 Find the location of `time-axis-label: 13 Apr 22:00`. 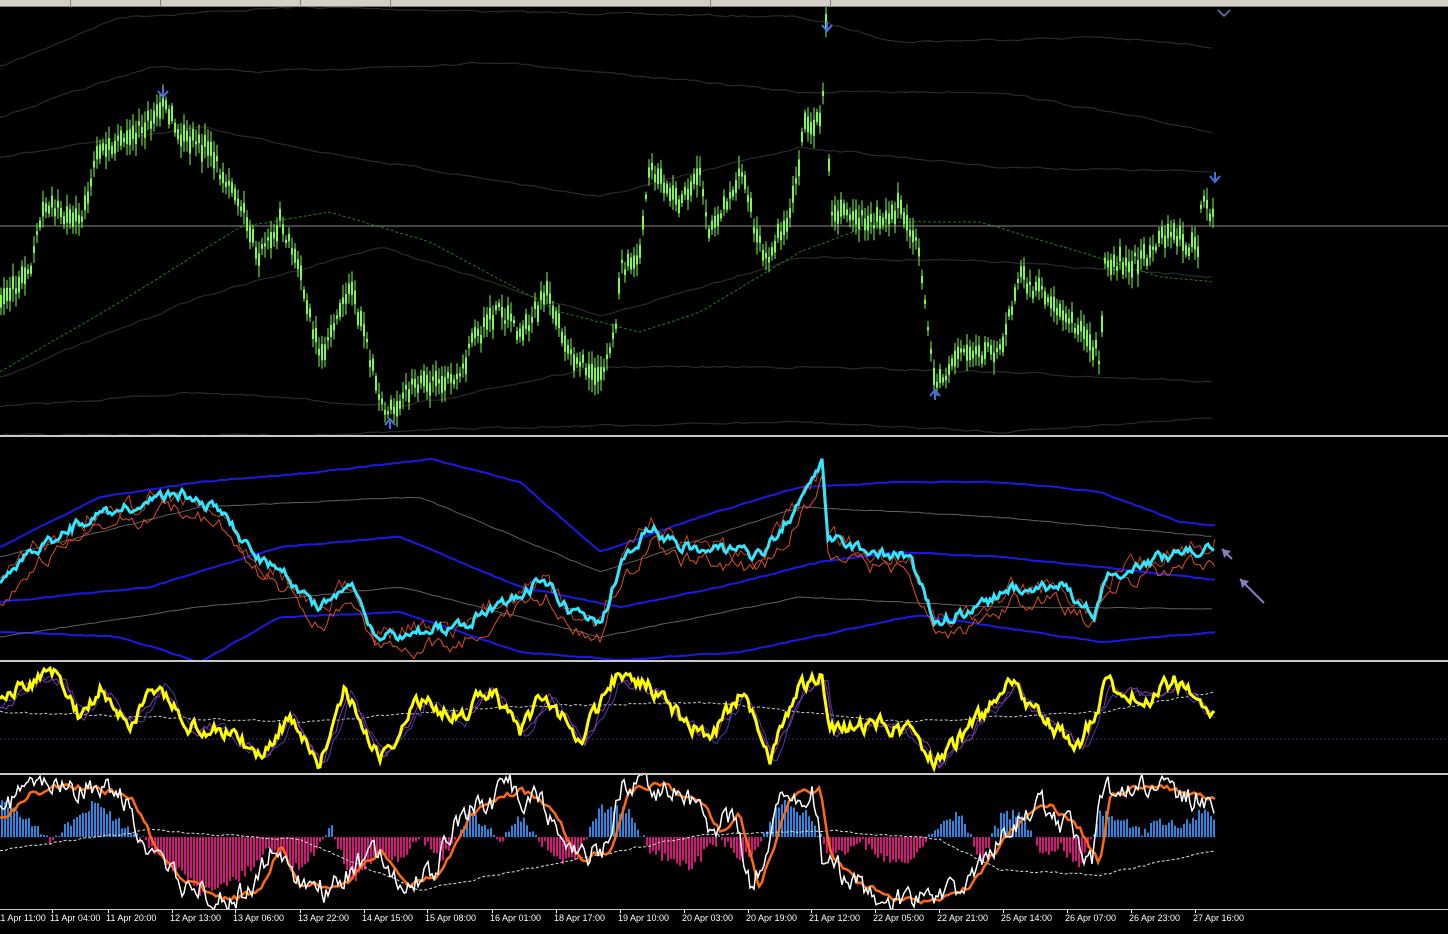

time-axis-label: 13 Apr 22:00 is located at coordinates (323, 918).